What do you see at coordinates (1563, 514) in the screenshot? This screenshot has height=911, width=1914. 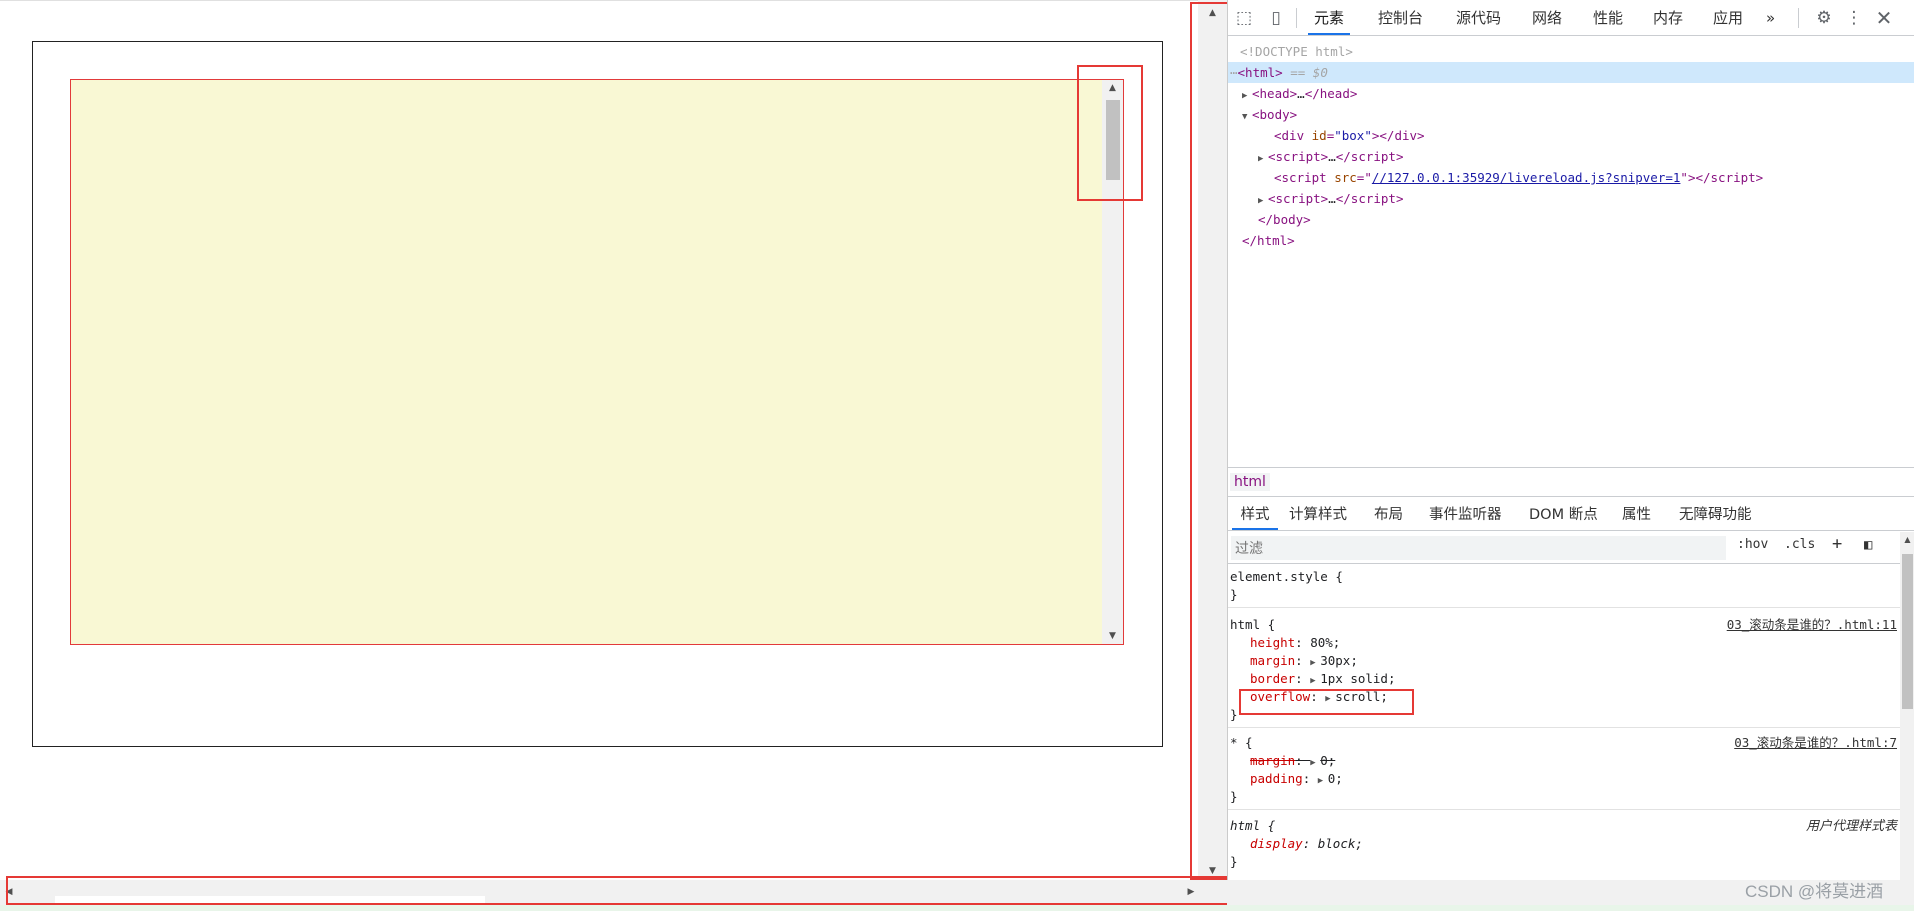 I see `tab-dom-breakpoints: DOM 断点` at bounding box center [1563, 514].